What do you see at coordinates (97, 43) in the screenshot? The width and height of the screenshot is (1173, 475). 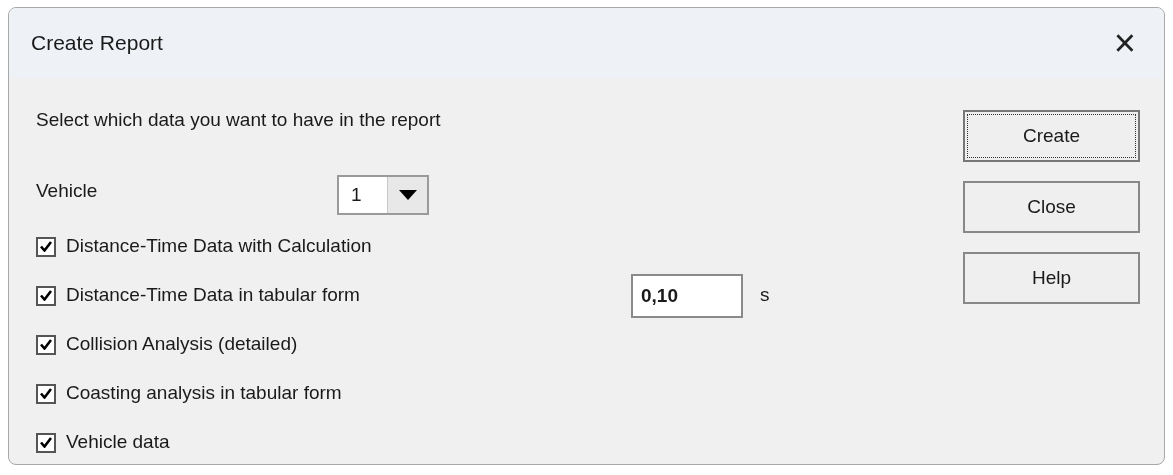 I see `window-title: Create Report` at bounding box center [97, 43].